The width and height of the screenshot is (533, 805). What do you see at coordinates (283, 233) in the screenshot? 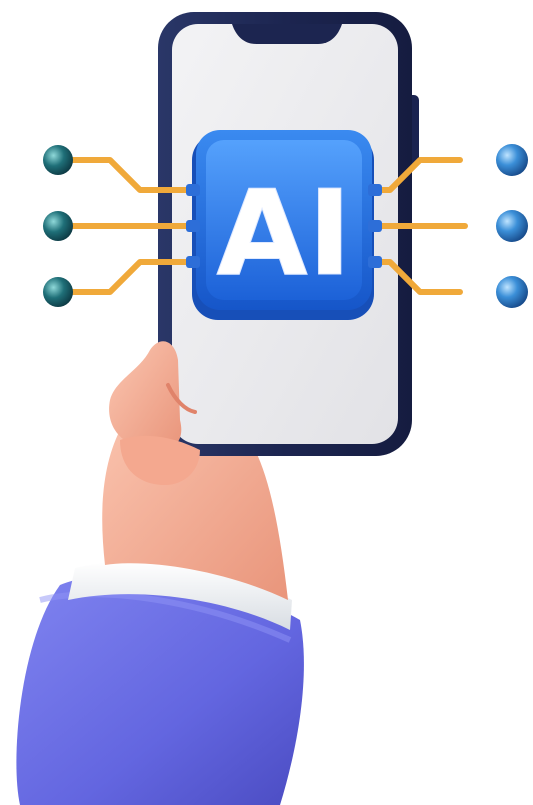
I see `ai-chip-label: AI` at bounding box center [283, 233].